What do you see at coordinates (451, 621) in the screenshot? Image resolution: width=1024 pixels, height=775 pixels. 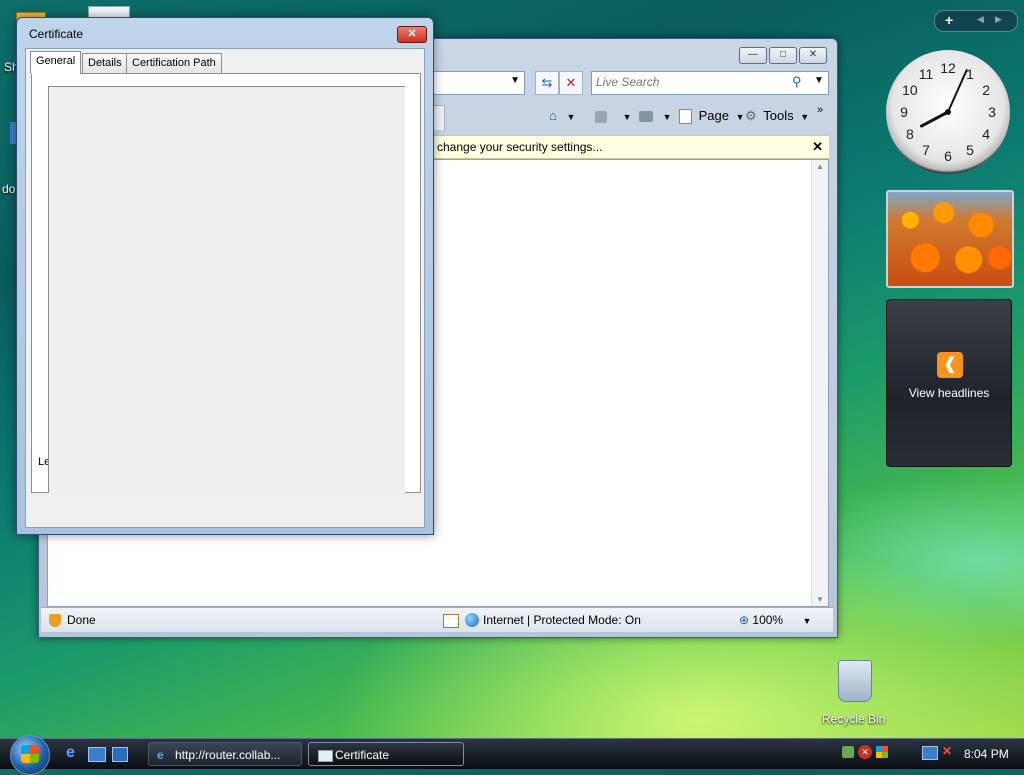 I see `security-report-icon` at bounding box center [451, 621].